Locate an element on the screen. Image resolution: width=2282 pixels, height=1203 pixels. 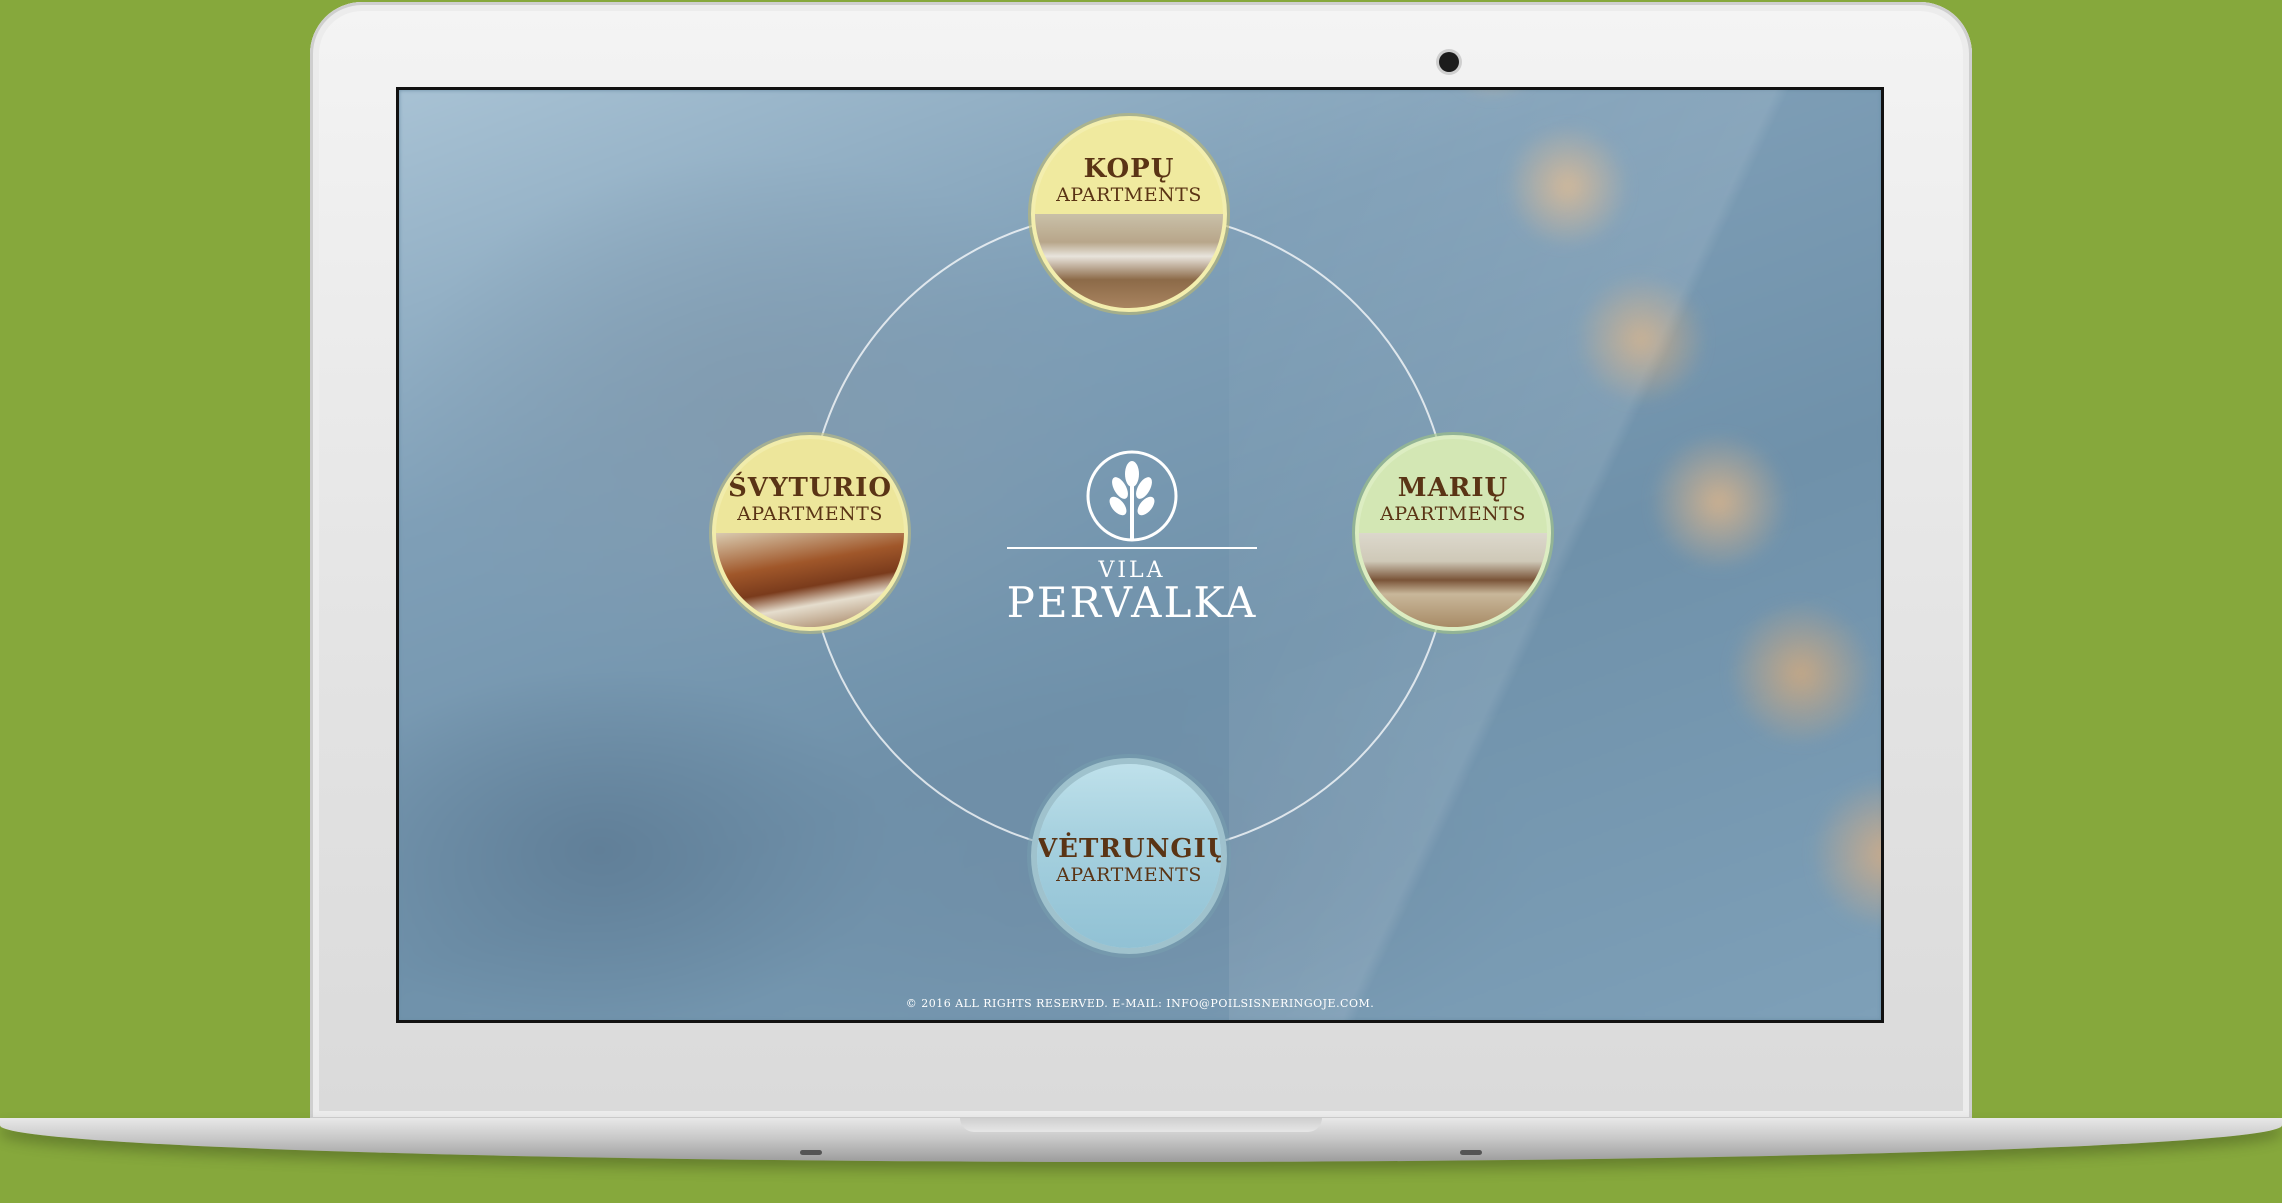
apartment-link-kopu: KOPŲ APARTMENTS is located at coordinates (1129, 214).